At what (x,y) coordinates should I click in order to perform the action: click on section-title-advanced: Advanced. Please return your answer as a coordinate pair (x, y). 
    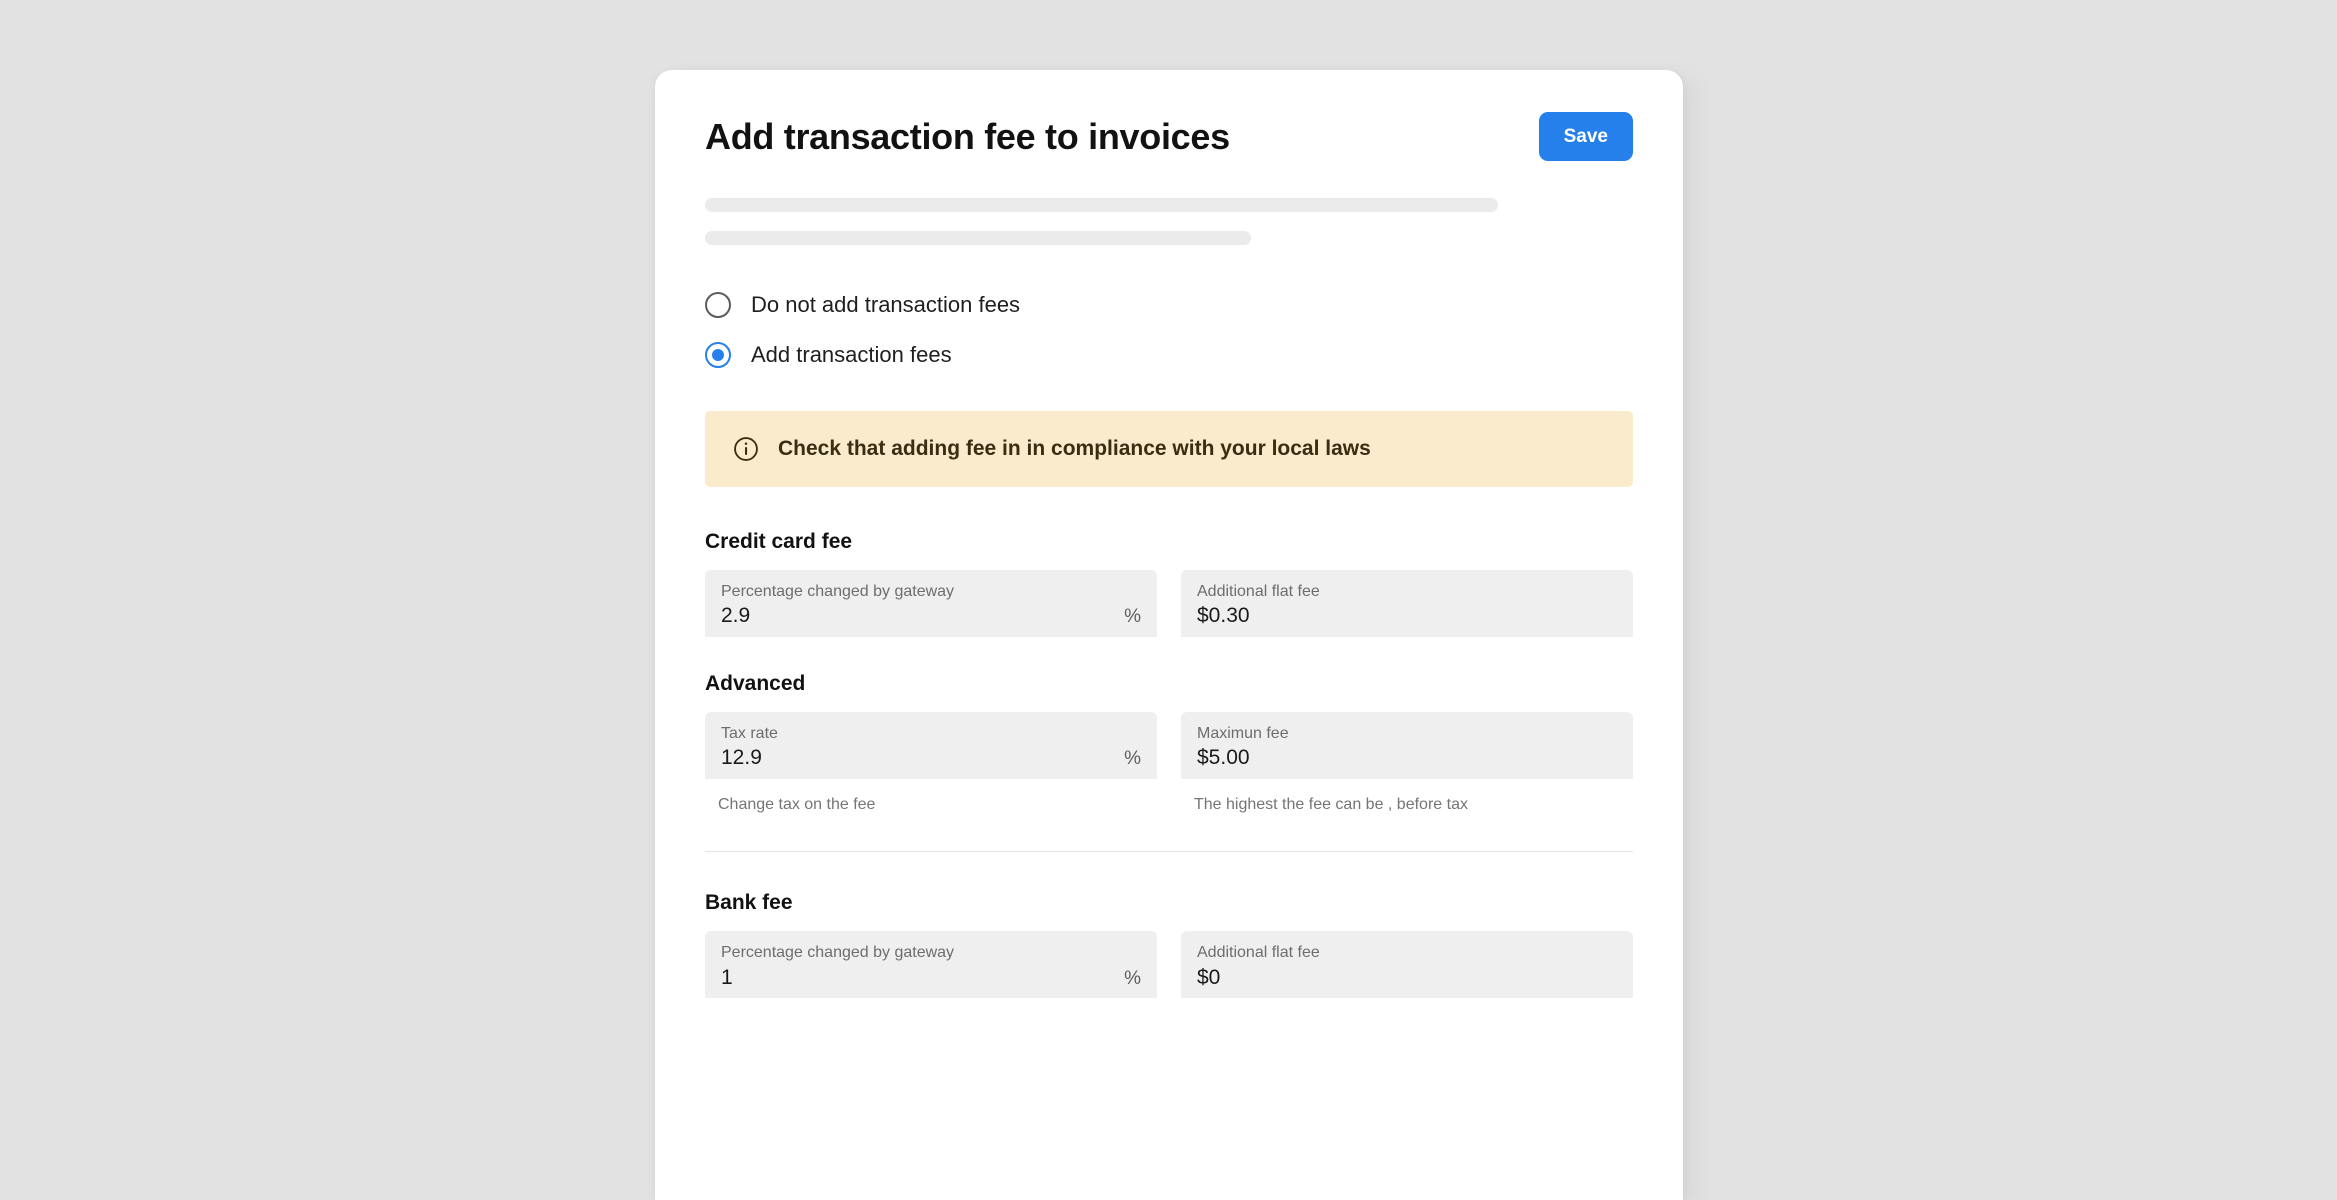
    Looking at the image, I should click on (755, 683).